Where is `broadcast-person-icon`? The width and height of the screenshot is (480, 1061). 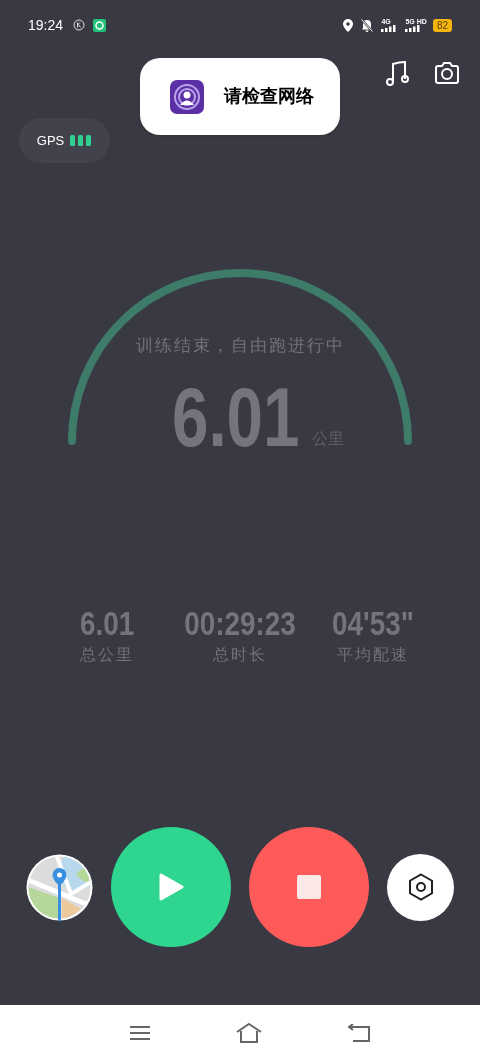
broadcast-person-icon is located at coordinates (187, 96).